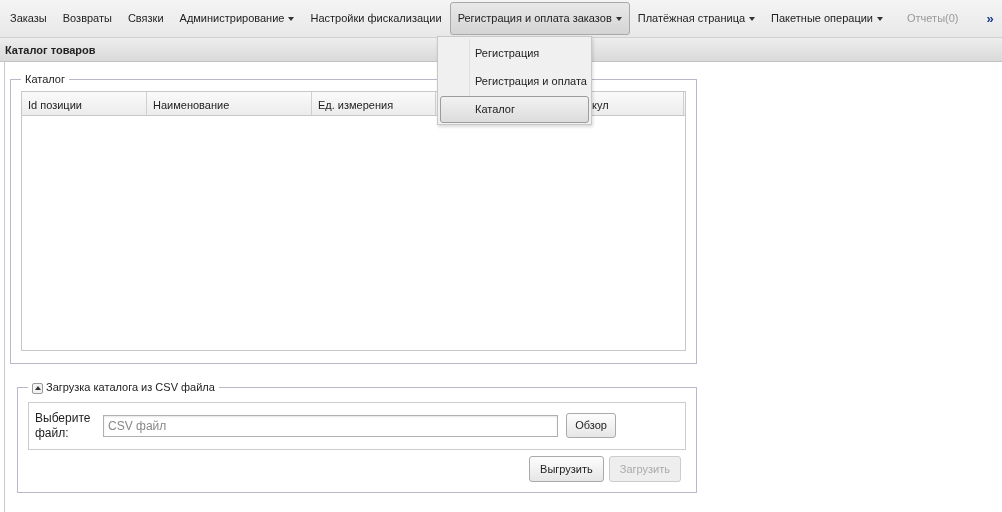 This screenshot has width=1002, height=512. Describe the element at coordinates (237, 18) in the screenshot. I see `menu-tab: Администрирование` at that location.